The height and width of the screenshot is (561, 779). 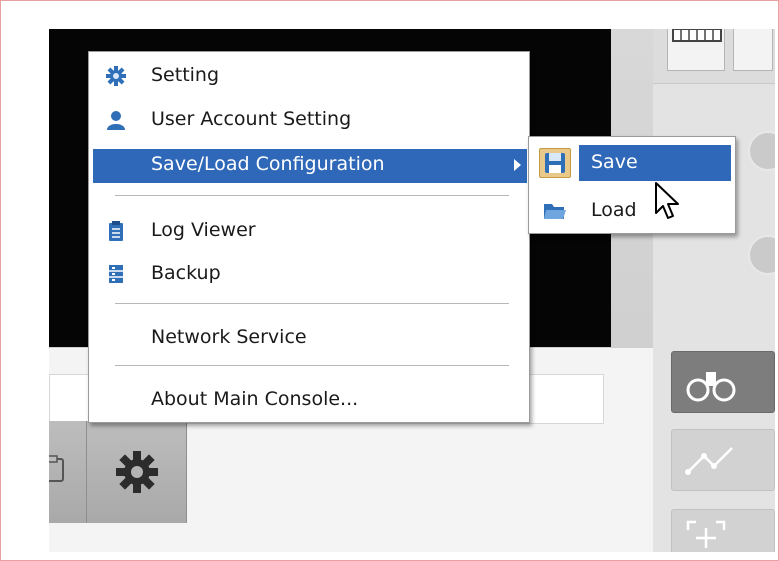 I want to click on menu-item-label: Network Service, so click(x=229, y=337).